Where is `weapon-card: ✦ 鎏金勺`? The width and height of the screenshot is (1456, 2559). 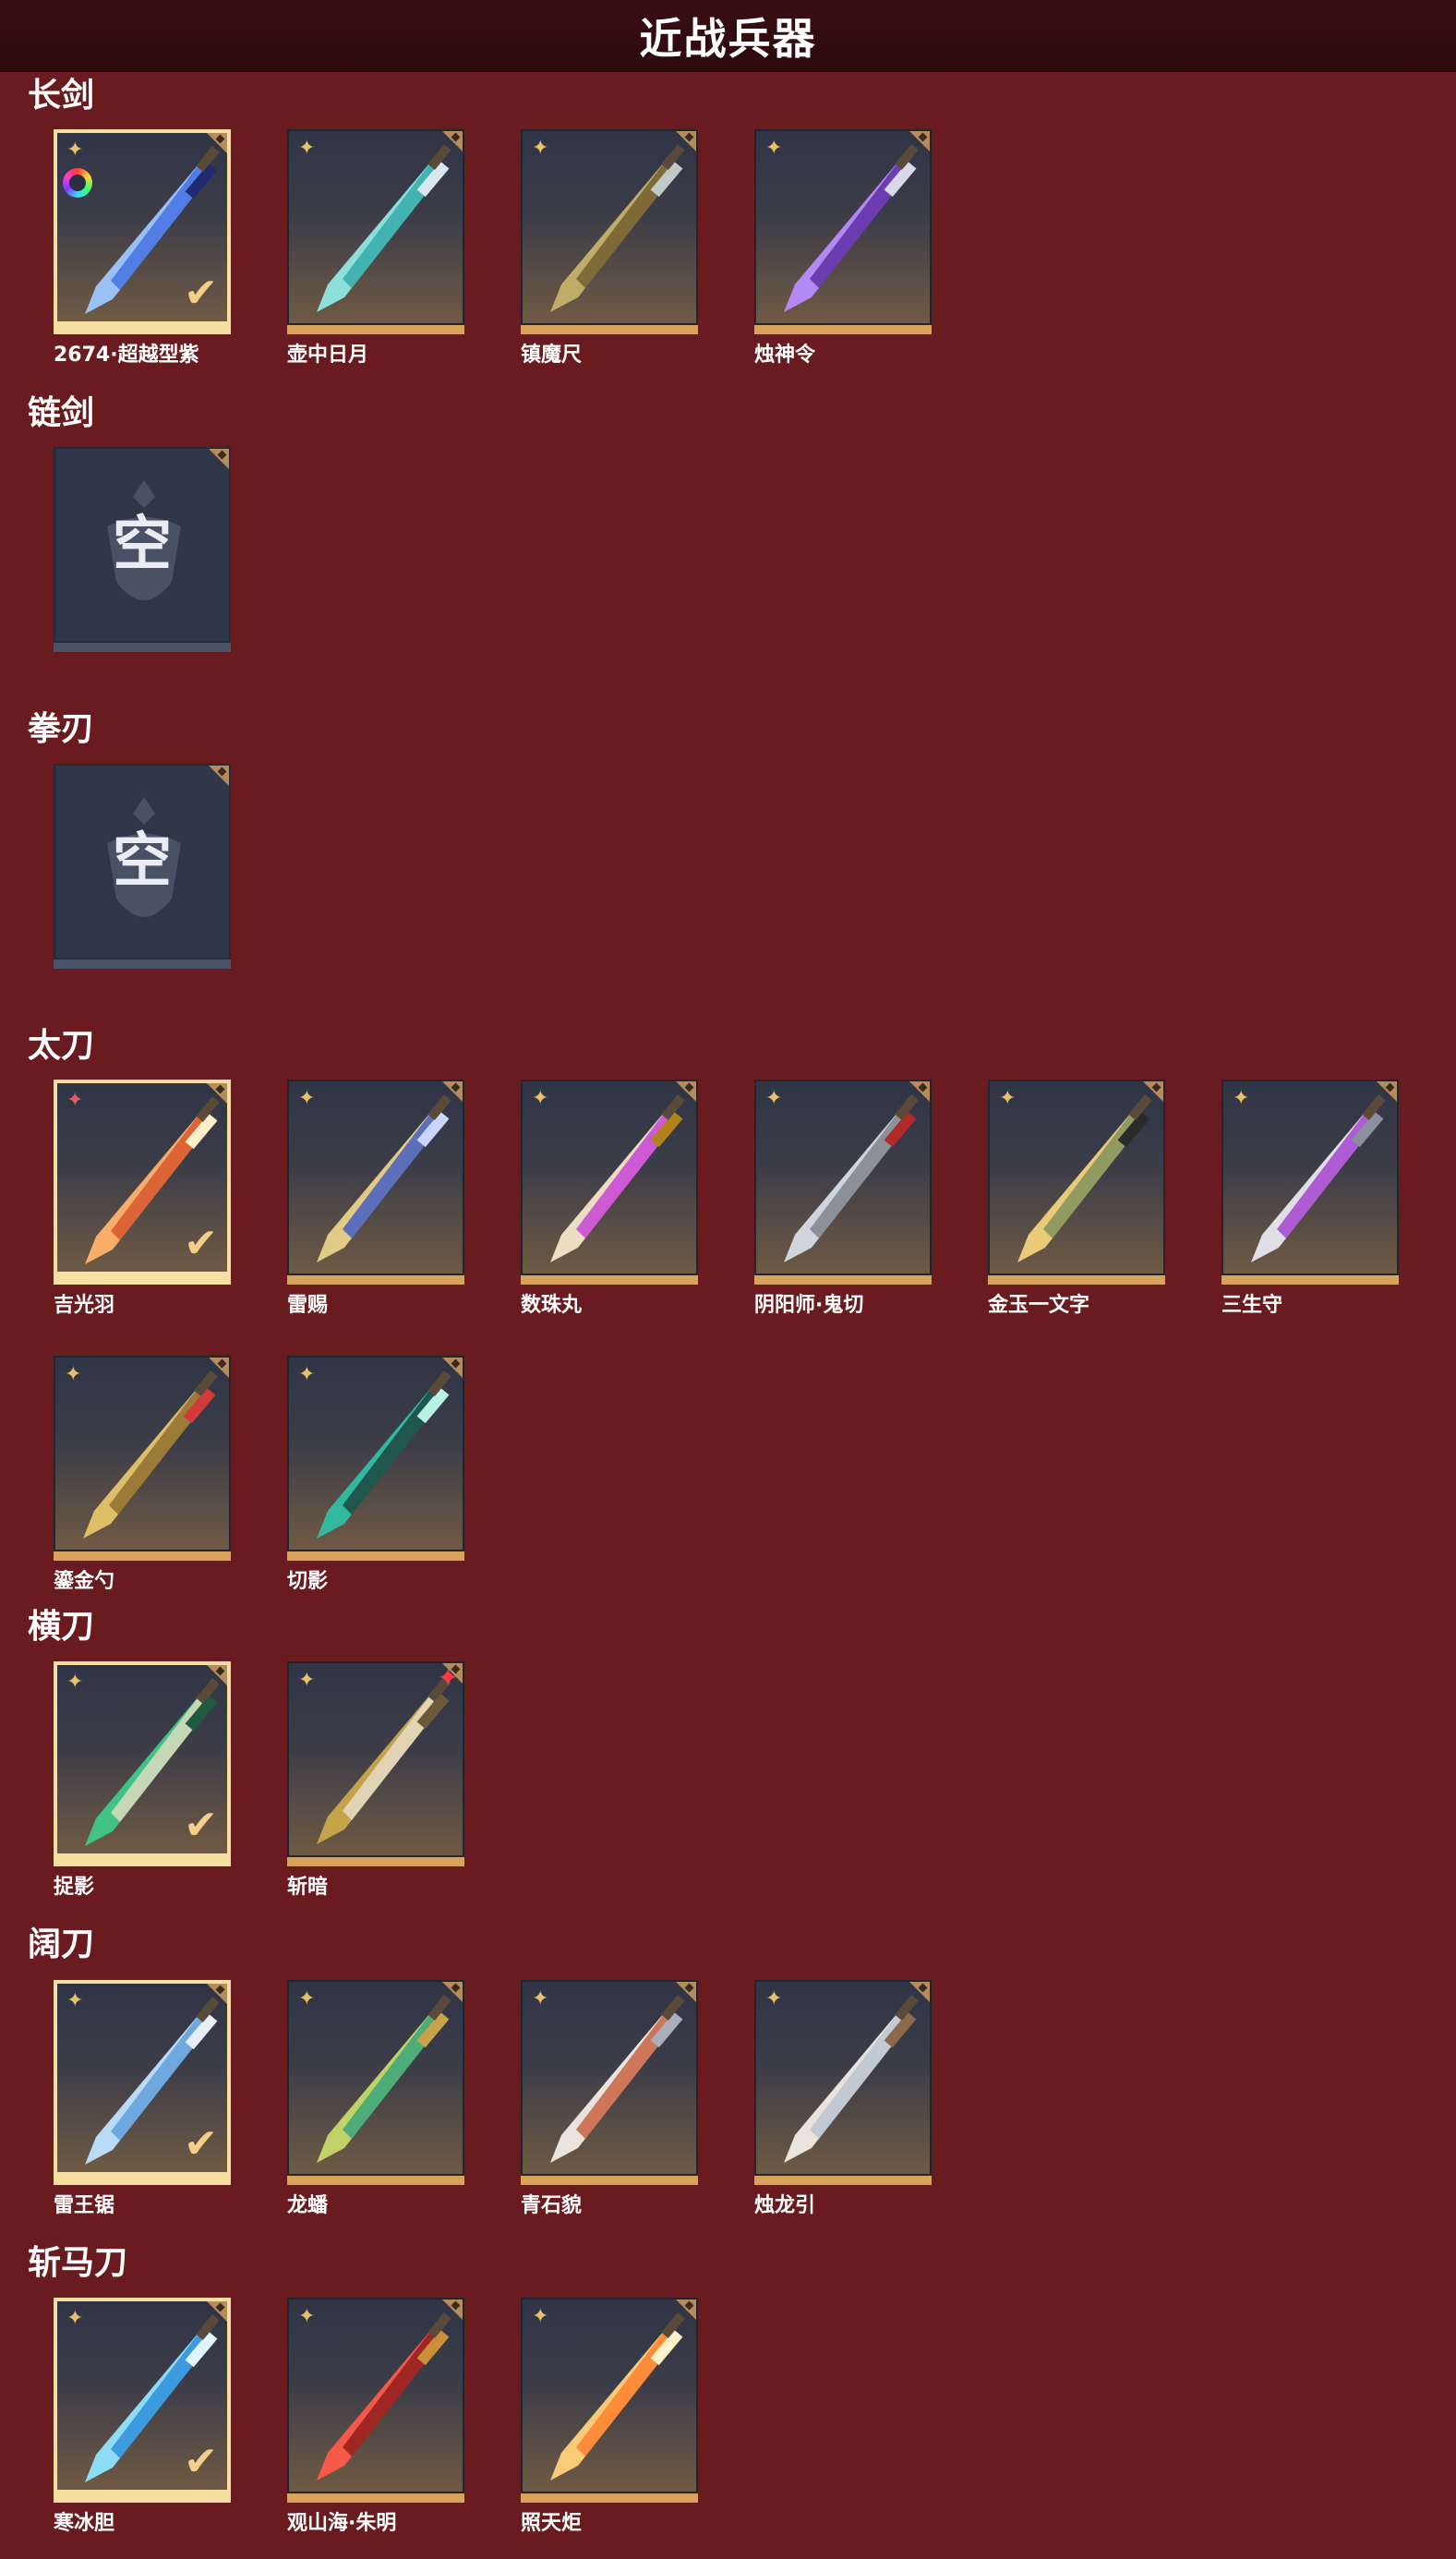
weapon-card: ✦ 鎏金勺 is located at coordinates (142, 1475).